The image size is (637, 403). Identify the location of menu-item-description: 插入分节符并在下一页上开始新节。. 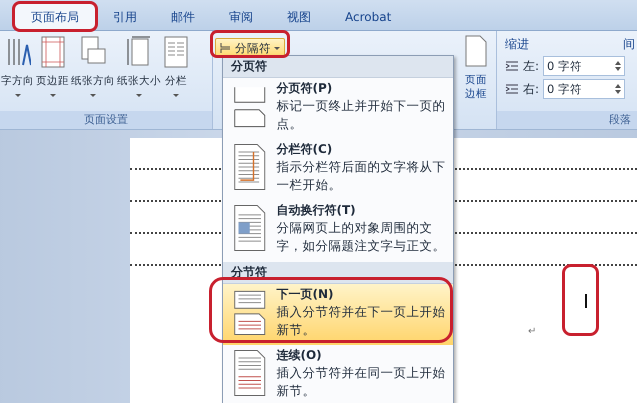
(361, 320).